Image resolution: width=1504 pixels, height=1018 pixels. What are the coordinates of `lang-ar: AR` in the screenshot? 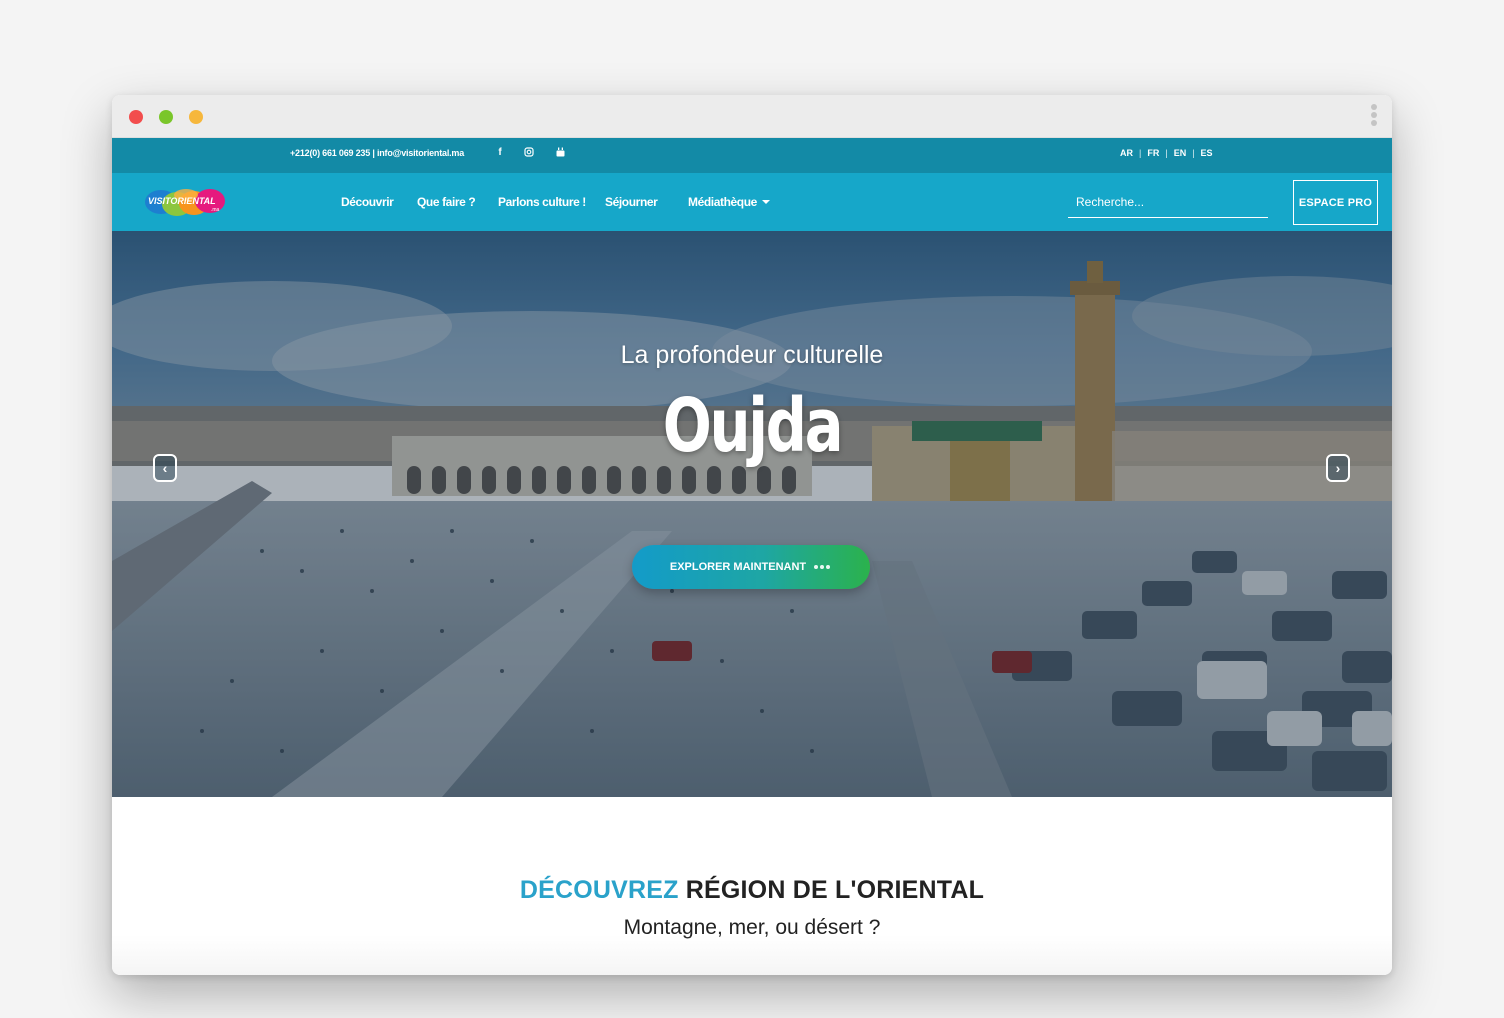 It's located at (1126, 153).